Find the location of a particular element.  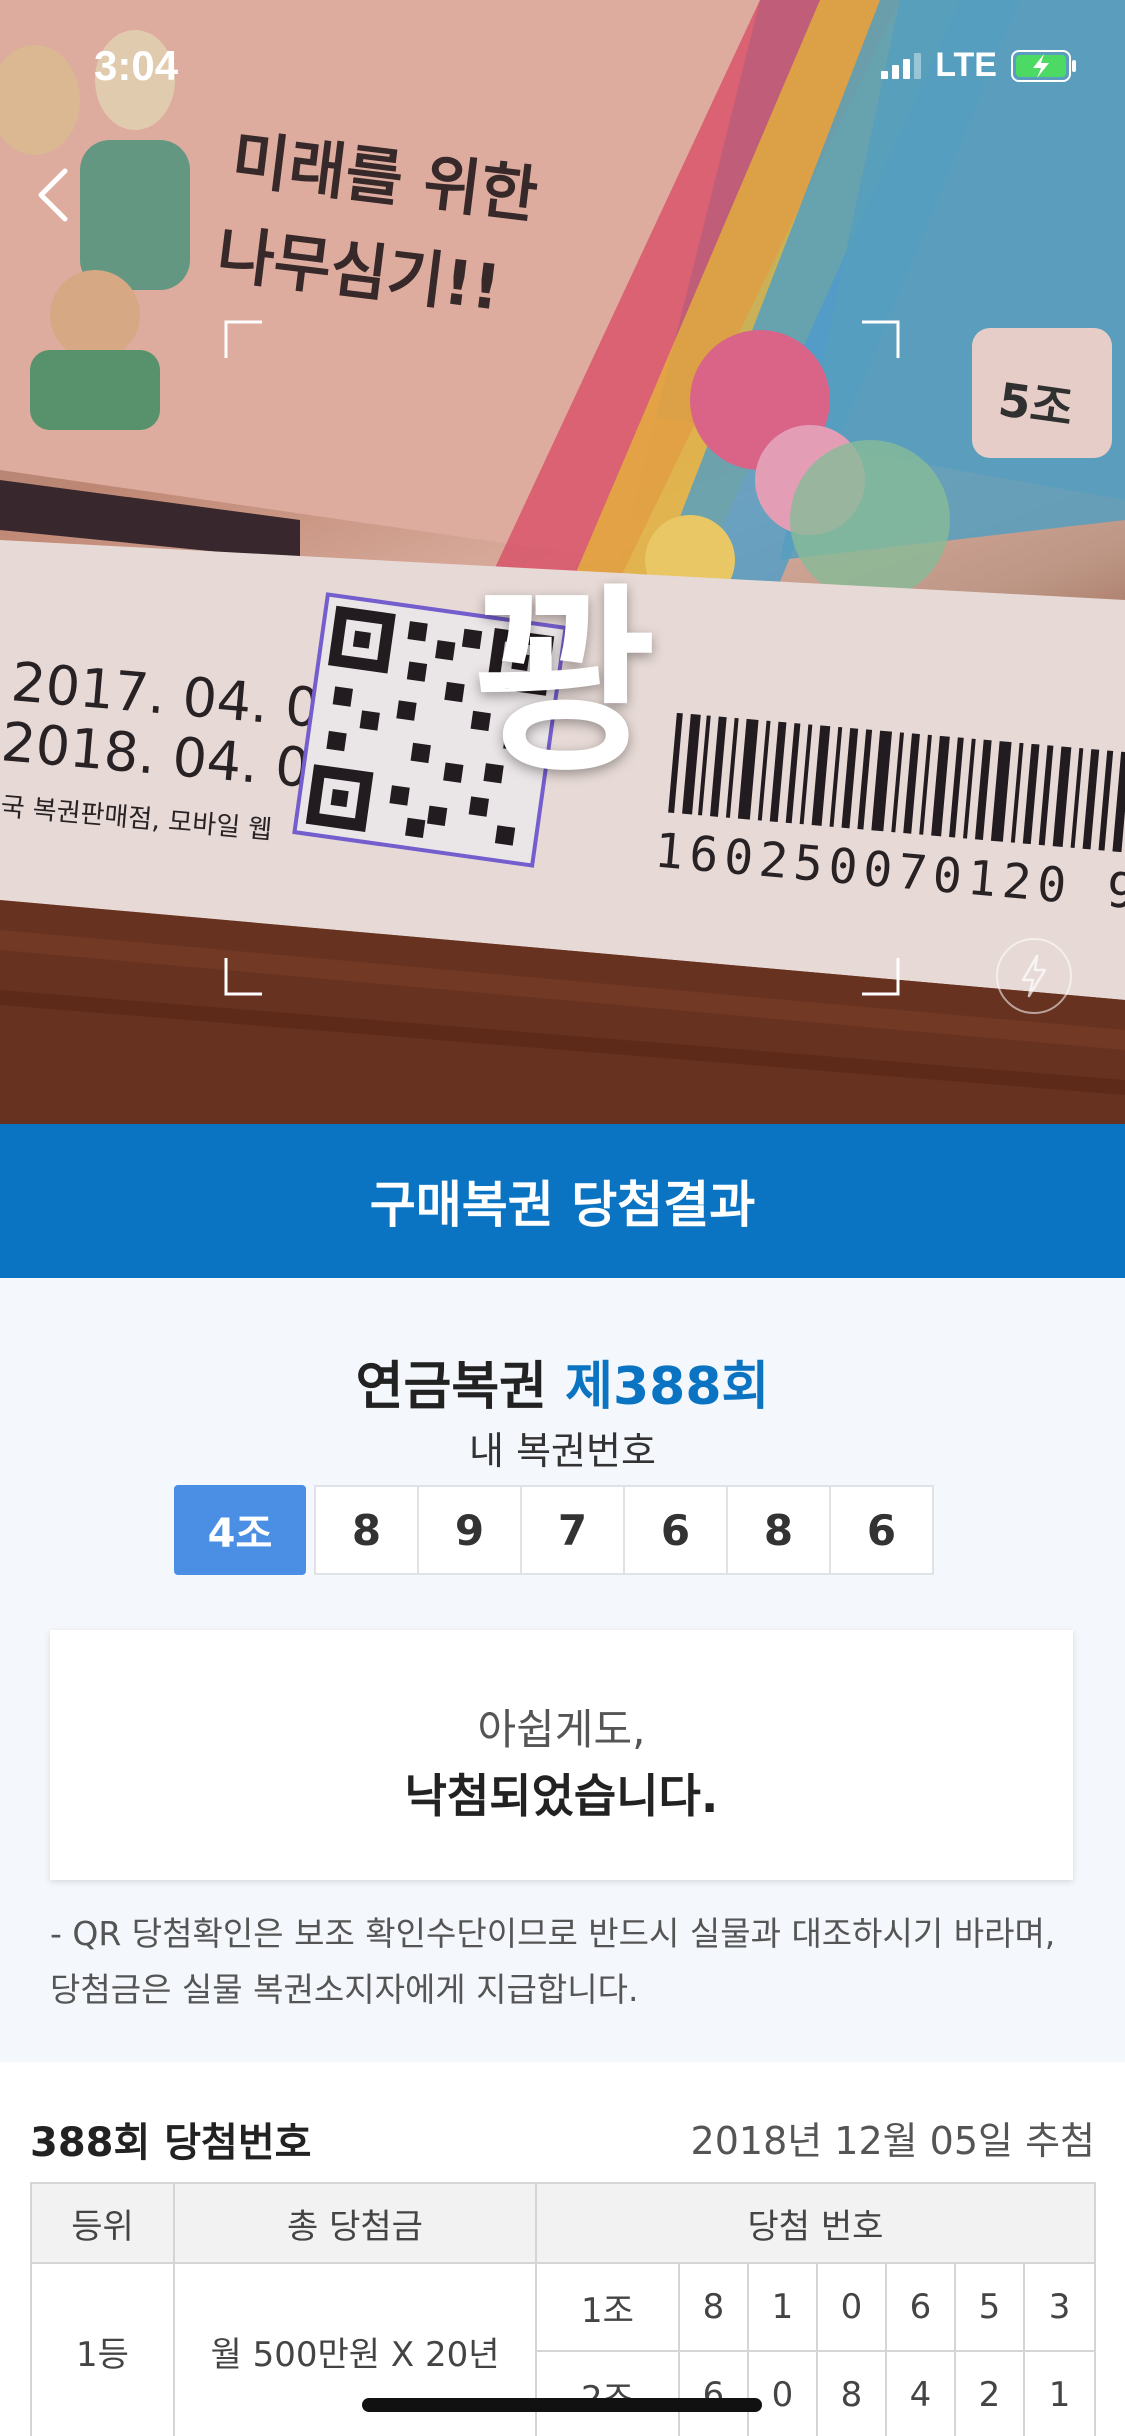

draw-number: 제388회 is located at coordinates (667, 1387).